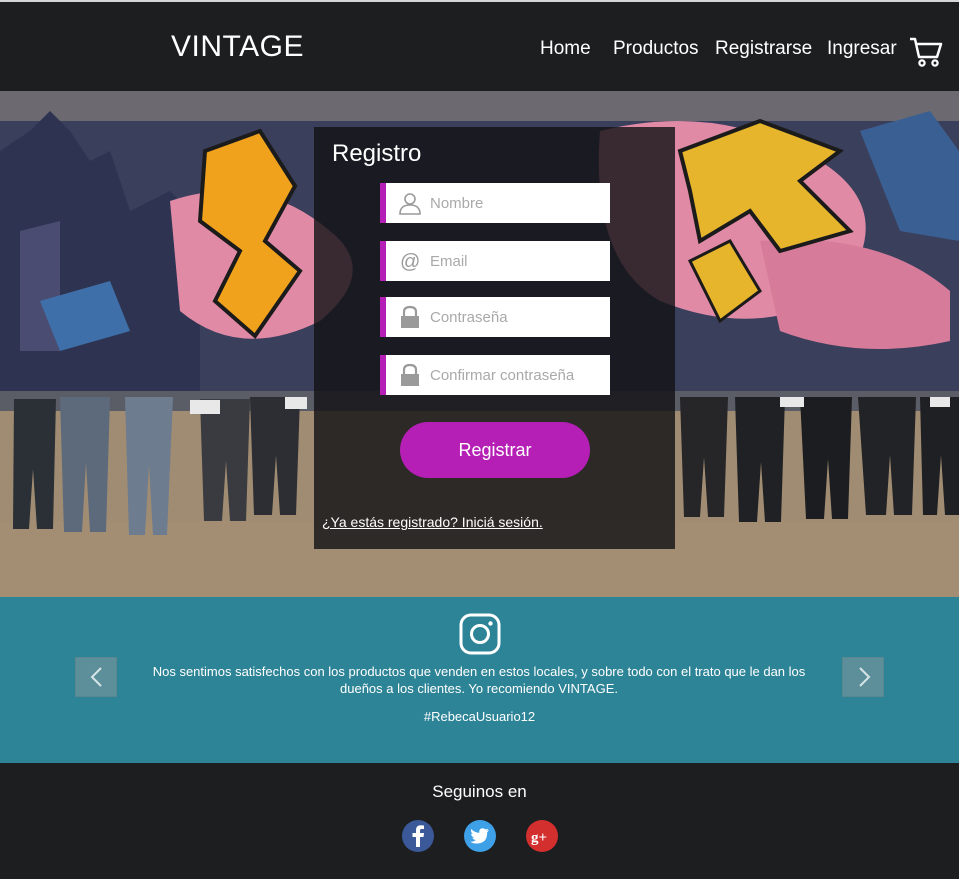  What do you see at coordinates (926, 52) in the screenshot?
I see `cart-icon` at bounding box center [926, 52].